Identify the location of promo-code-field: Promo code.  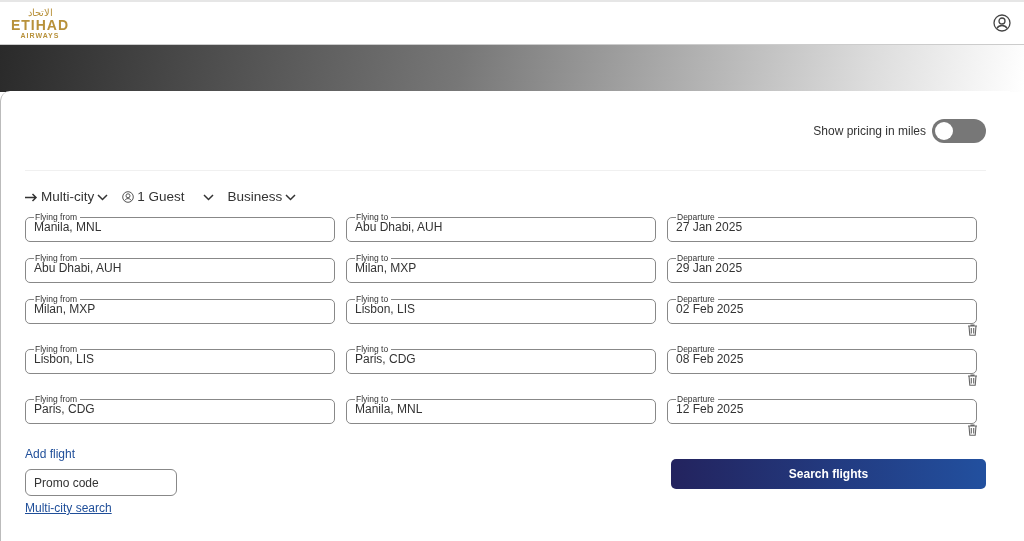
(101, 483).